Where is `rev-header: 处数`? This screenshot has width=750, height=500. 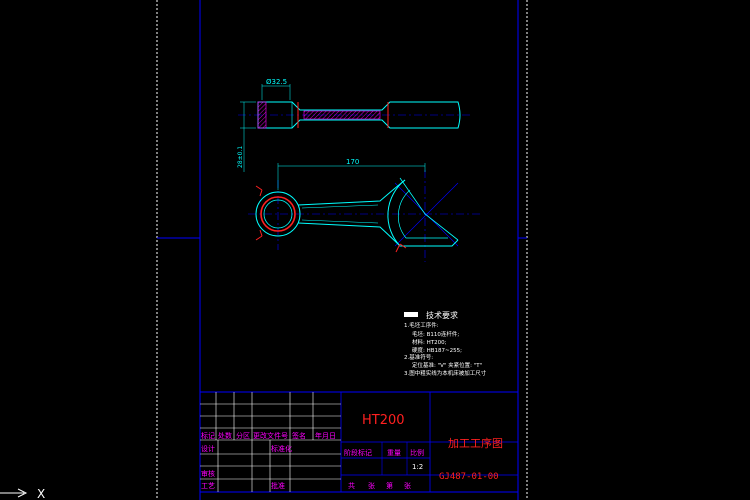
rev-header: 处数 is located at coordinates (225, 435).